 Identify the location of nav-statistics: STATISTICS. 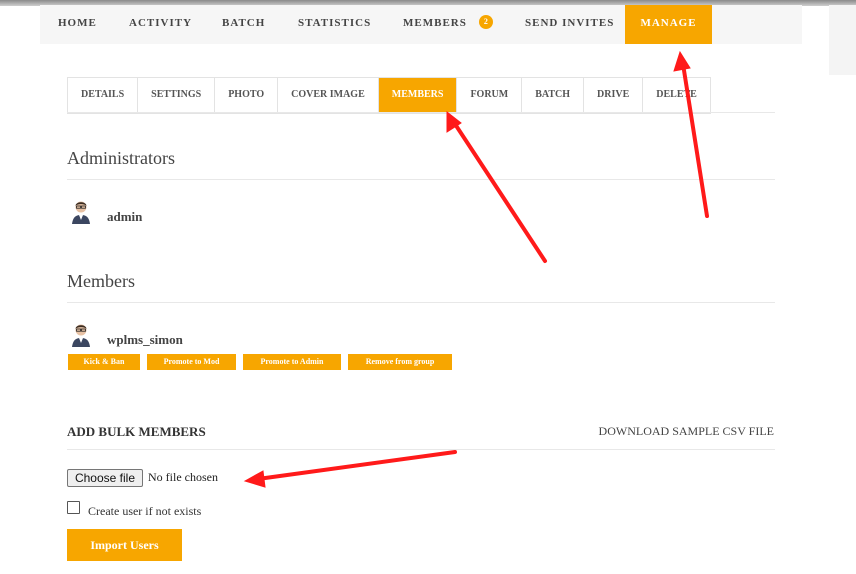
(334, 24).